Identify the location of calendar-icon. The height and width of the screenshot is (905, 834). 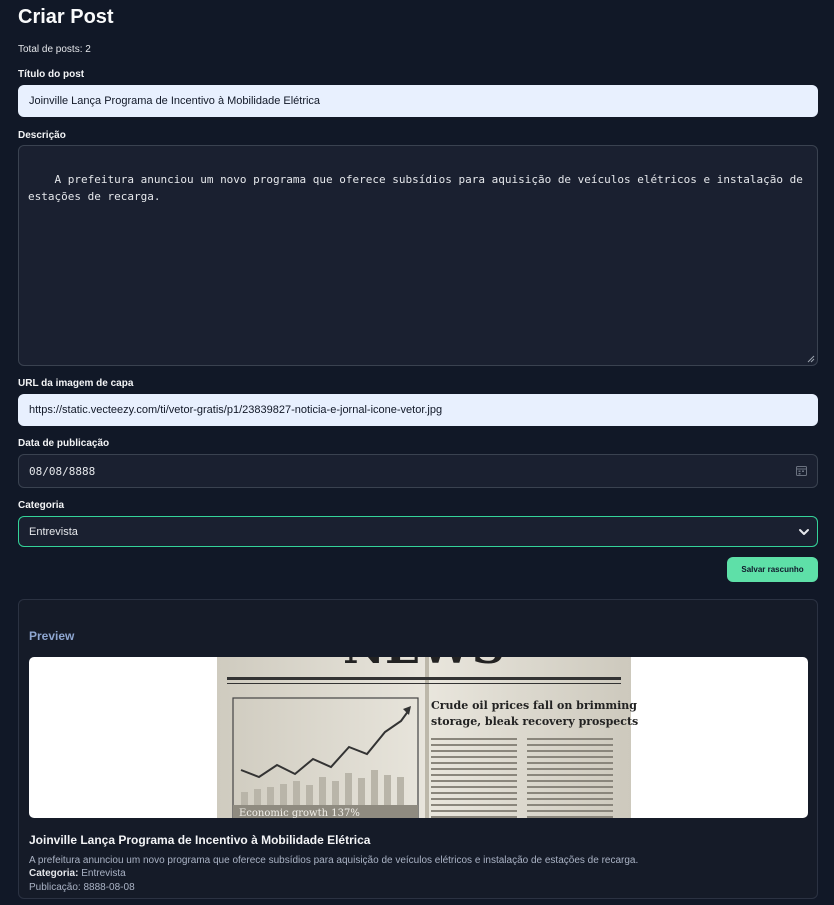
(801, 470).